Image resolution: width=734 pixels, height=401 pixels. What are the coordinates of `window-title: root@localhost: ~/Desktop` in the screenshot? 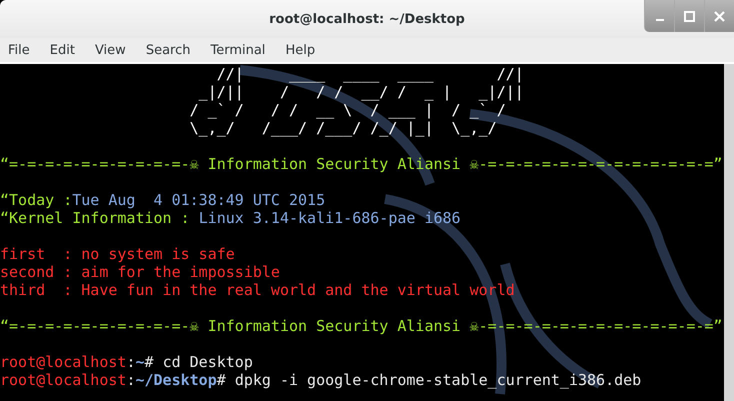 It's located at (367, 19).